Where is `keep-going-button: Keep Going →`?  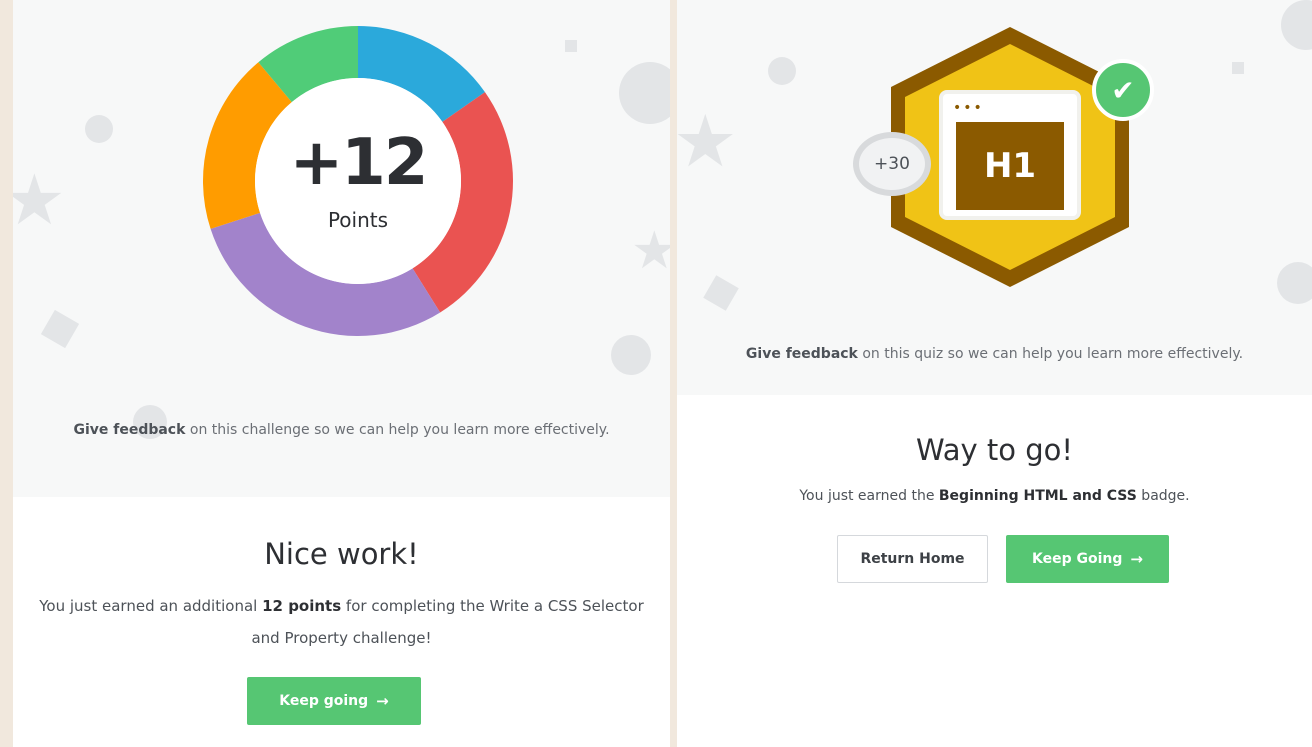
keep-going-button: Keep Going → is located at coordinates (1087, 559).